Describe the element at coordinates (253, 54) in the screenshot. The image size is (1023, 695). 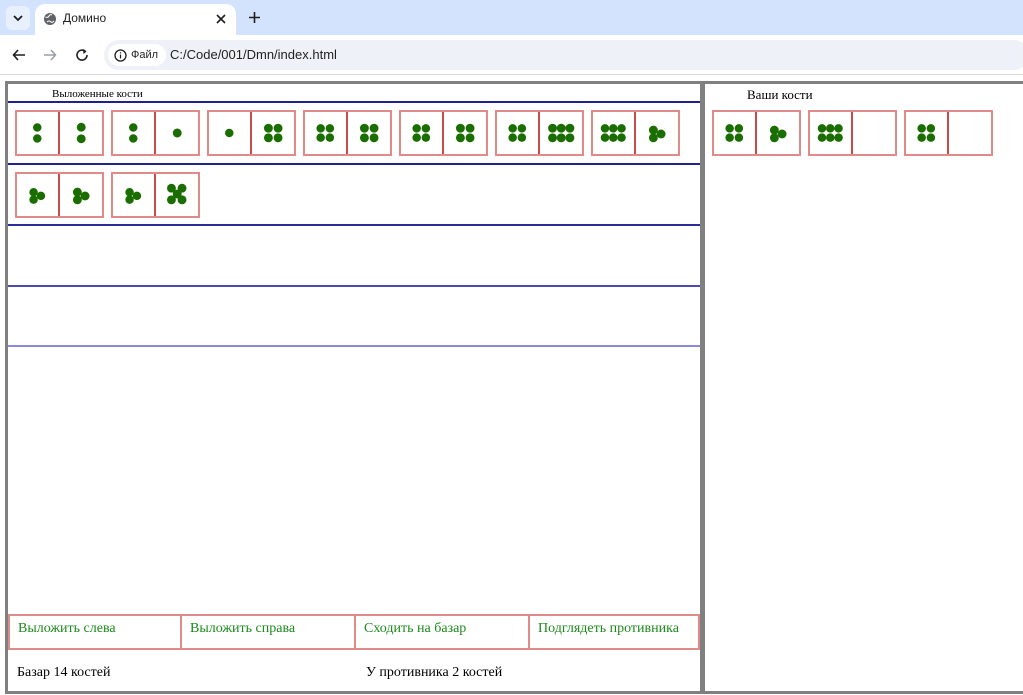
I see `url-text: C:/Code/001/Dmn/index.html` at that location.